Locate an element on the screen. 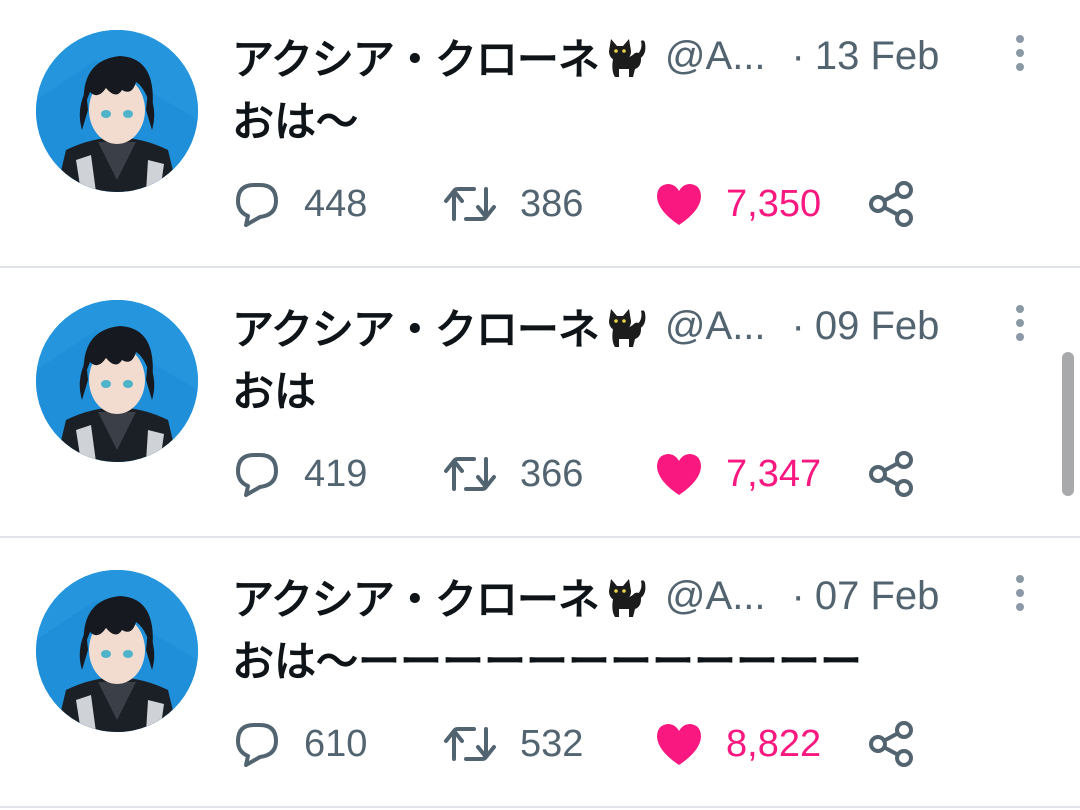 Image resolution: width=1080 pixels, height=810 pixels. retweet-button: 386 is located at coordinates (512, 204).